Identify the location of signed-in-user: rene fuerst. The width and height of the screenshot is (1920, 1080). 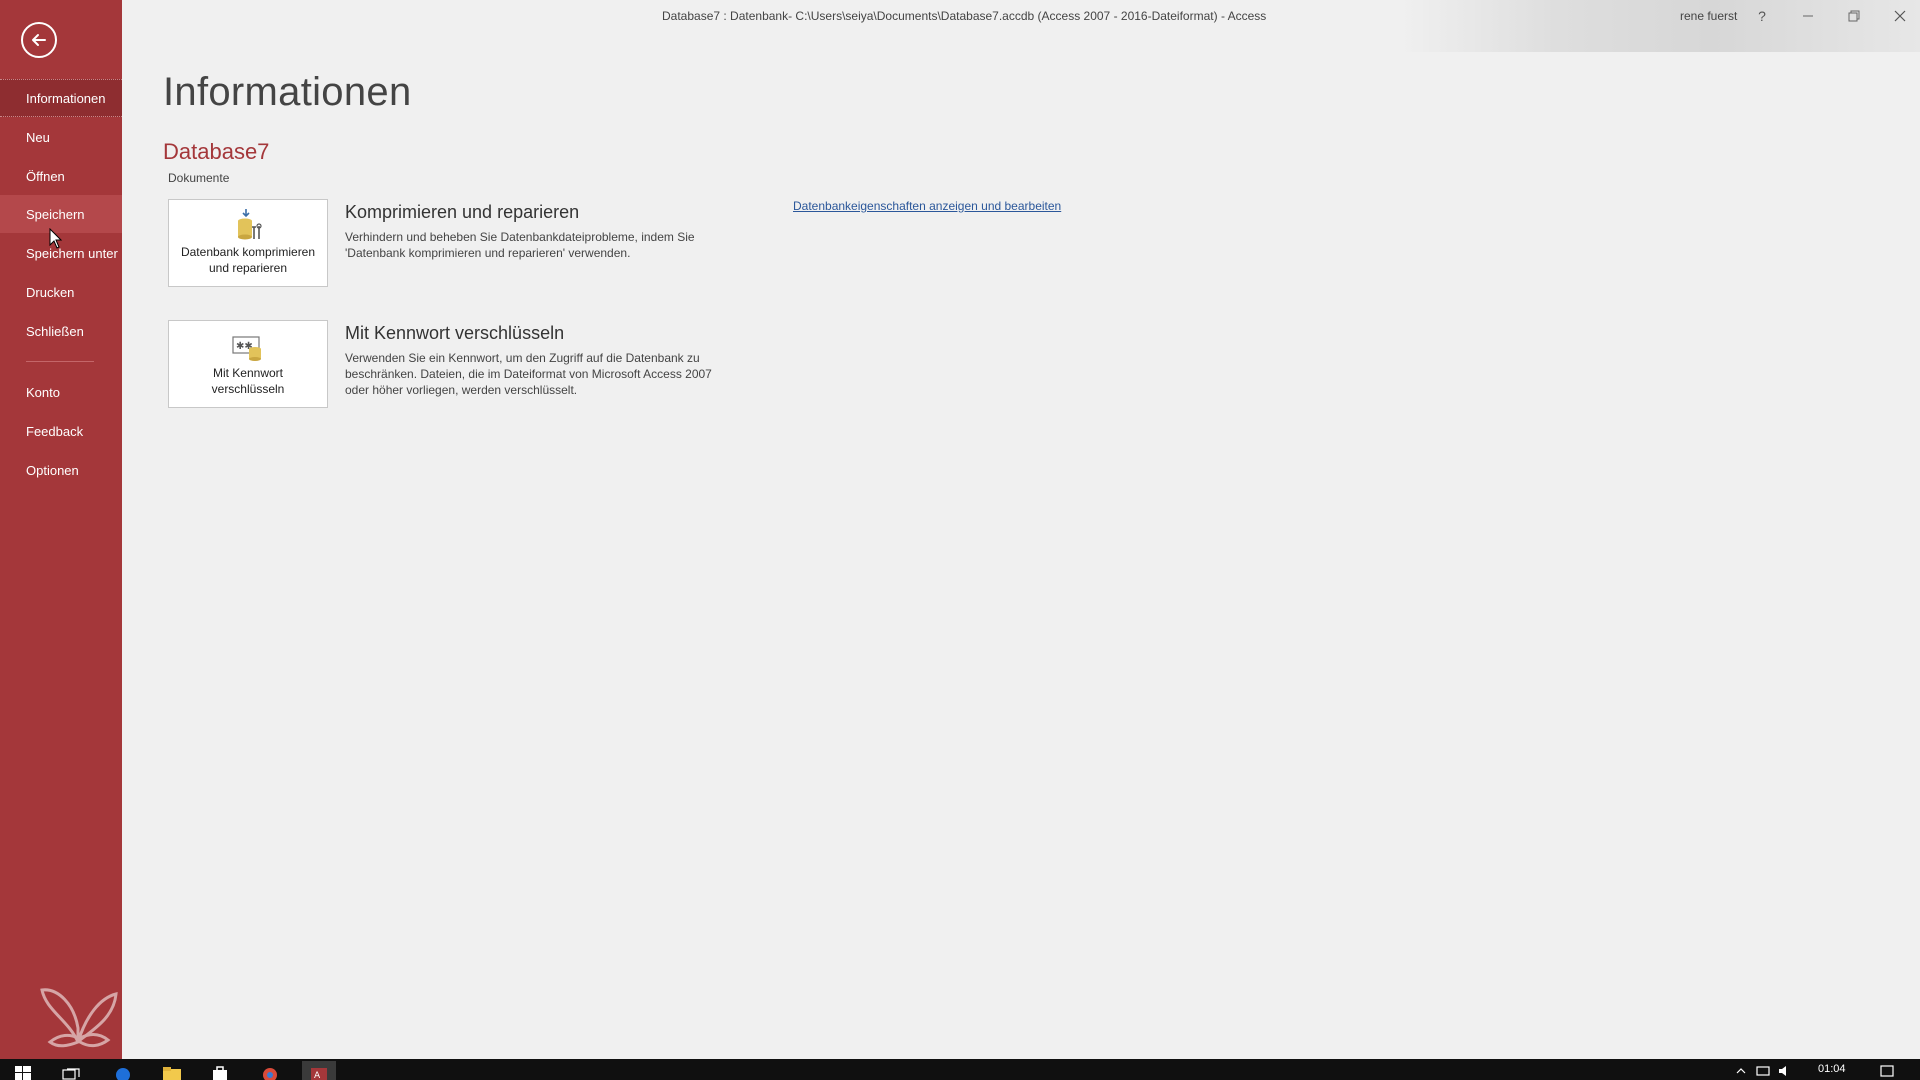
(1708, 16).